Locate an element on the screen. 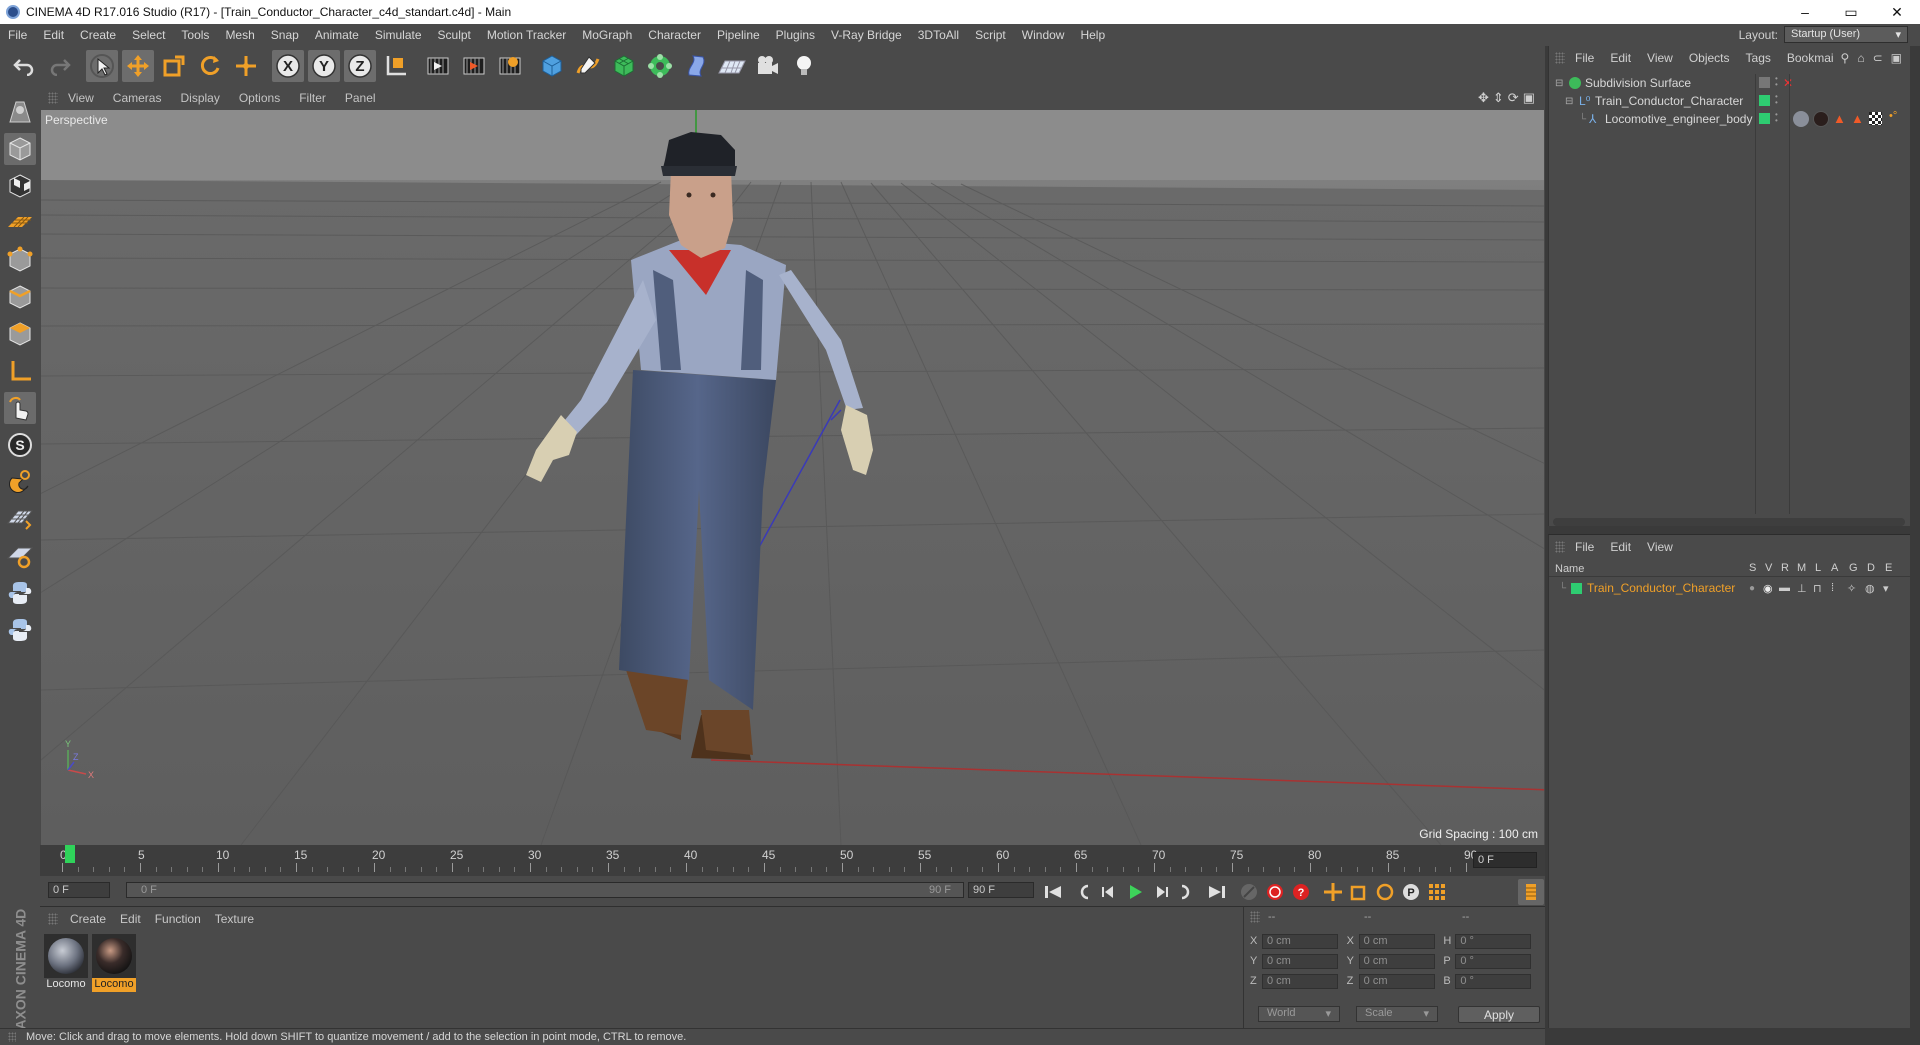  world-coords-icon is located at coordinates (396, 66).